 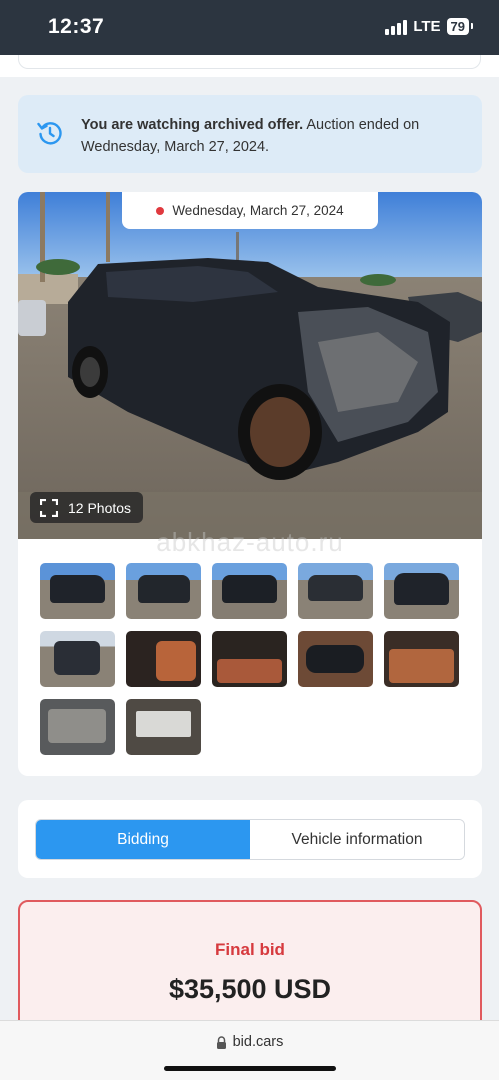 What do you see at coordinates (258, 1042) in the screenshot?
I see `url-text: bid.cars` at bounding box center [258, 1042].